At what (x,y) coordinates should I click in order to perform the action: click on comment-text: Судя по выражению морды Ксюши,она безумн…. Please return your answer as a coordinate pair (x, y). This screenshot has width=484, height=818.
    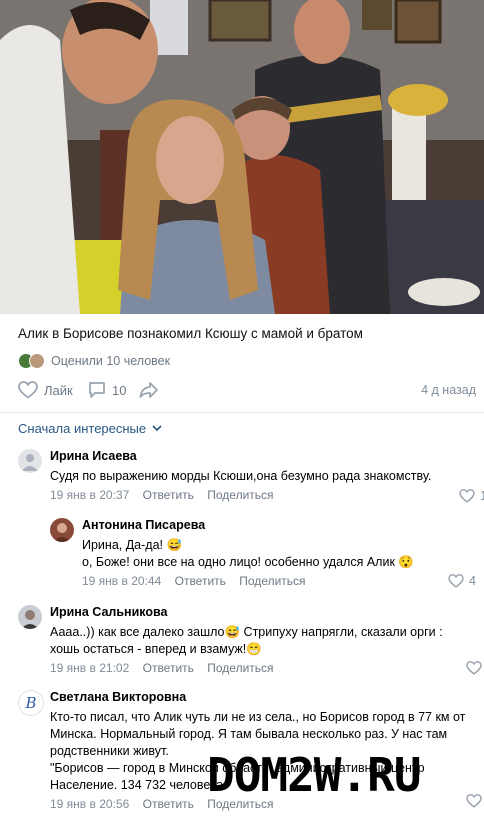
    Looking at the image, I should click on (241, 476).